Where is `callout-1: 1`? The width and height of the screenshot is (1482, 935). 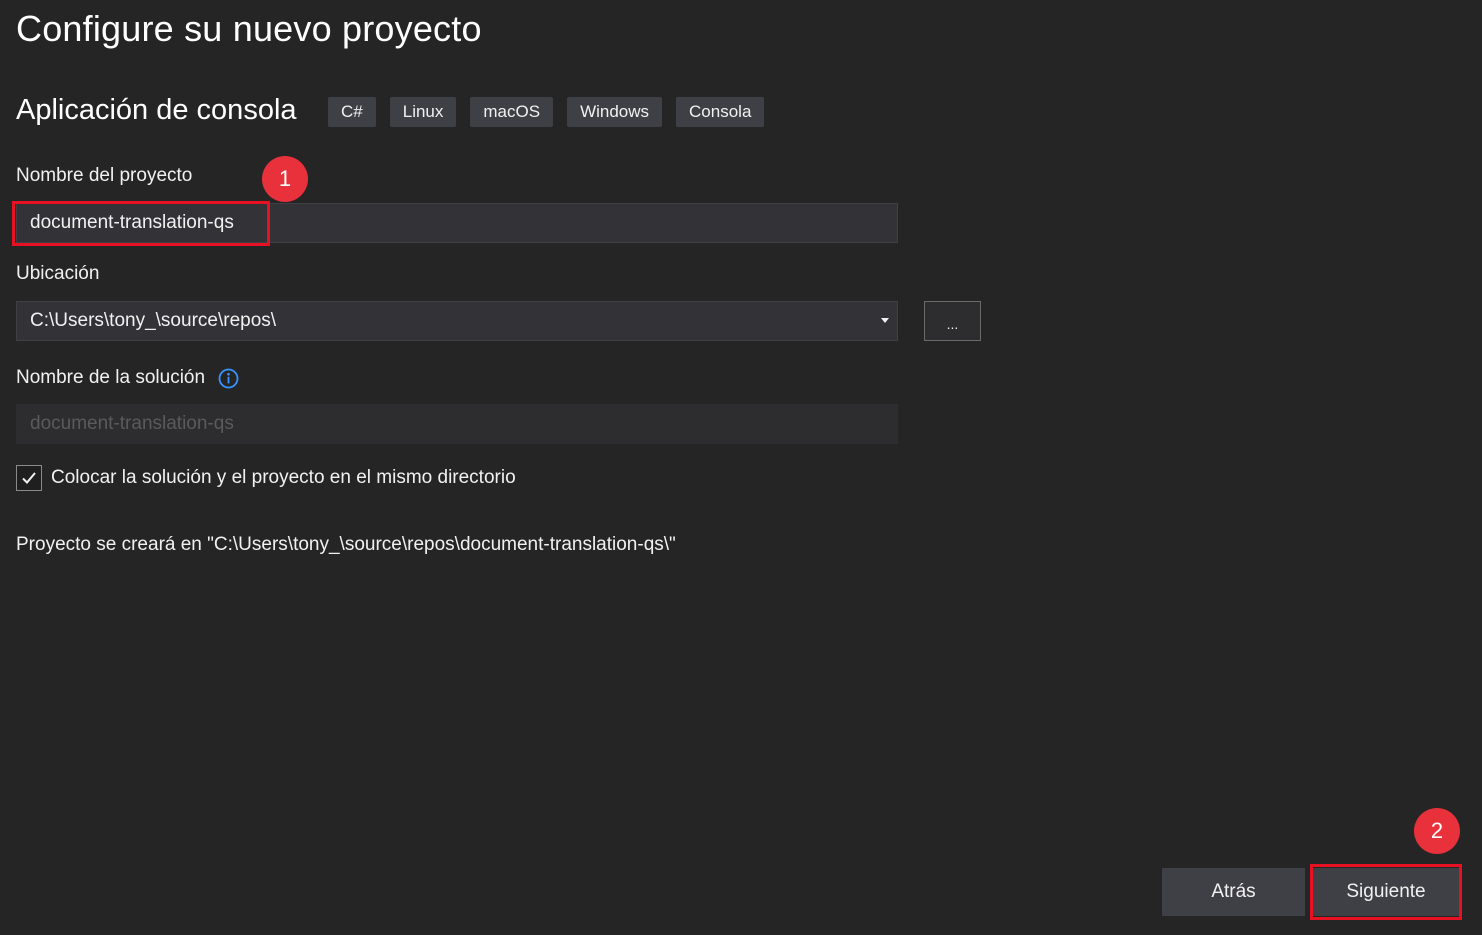 callout-1: 1 is located at coordinates (285, 179).